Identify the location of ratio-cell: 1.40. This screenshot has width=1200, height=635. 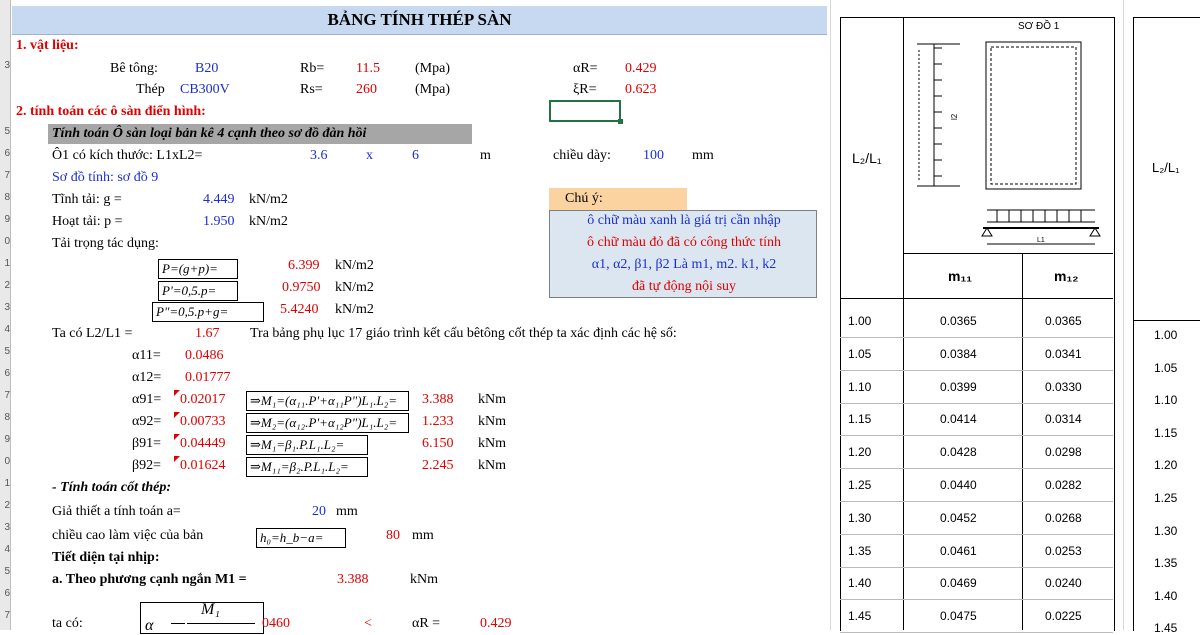
(859, 583).